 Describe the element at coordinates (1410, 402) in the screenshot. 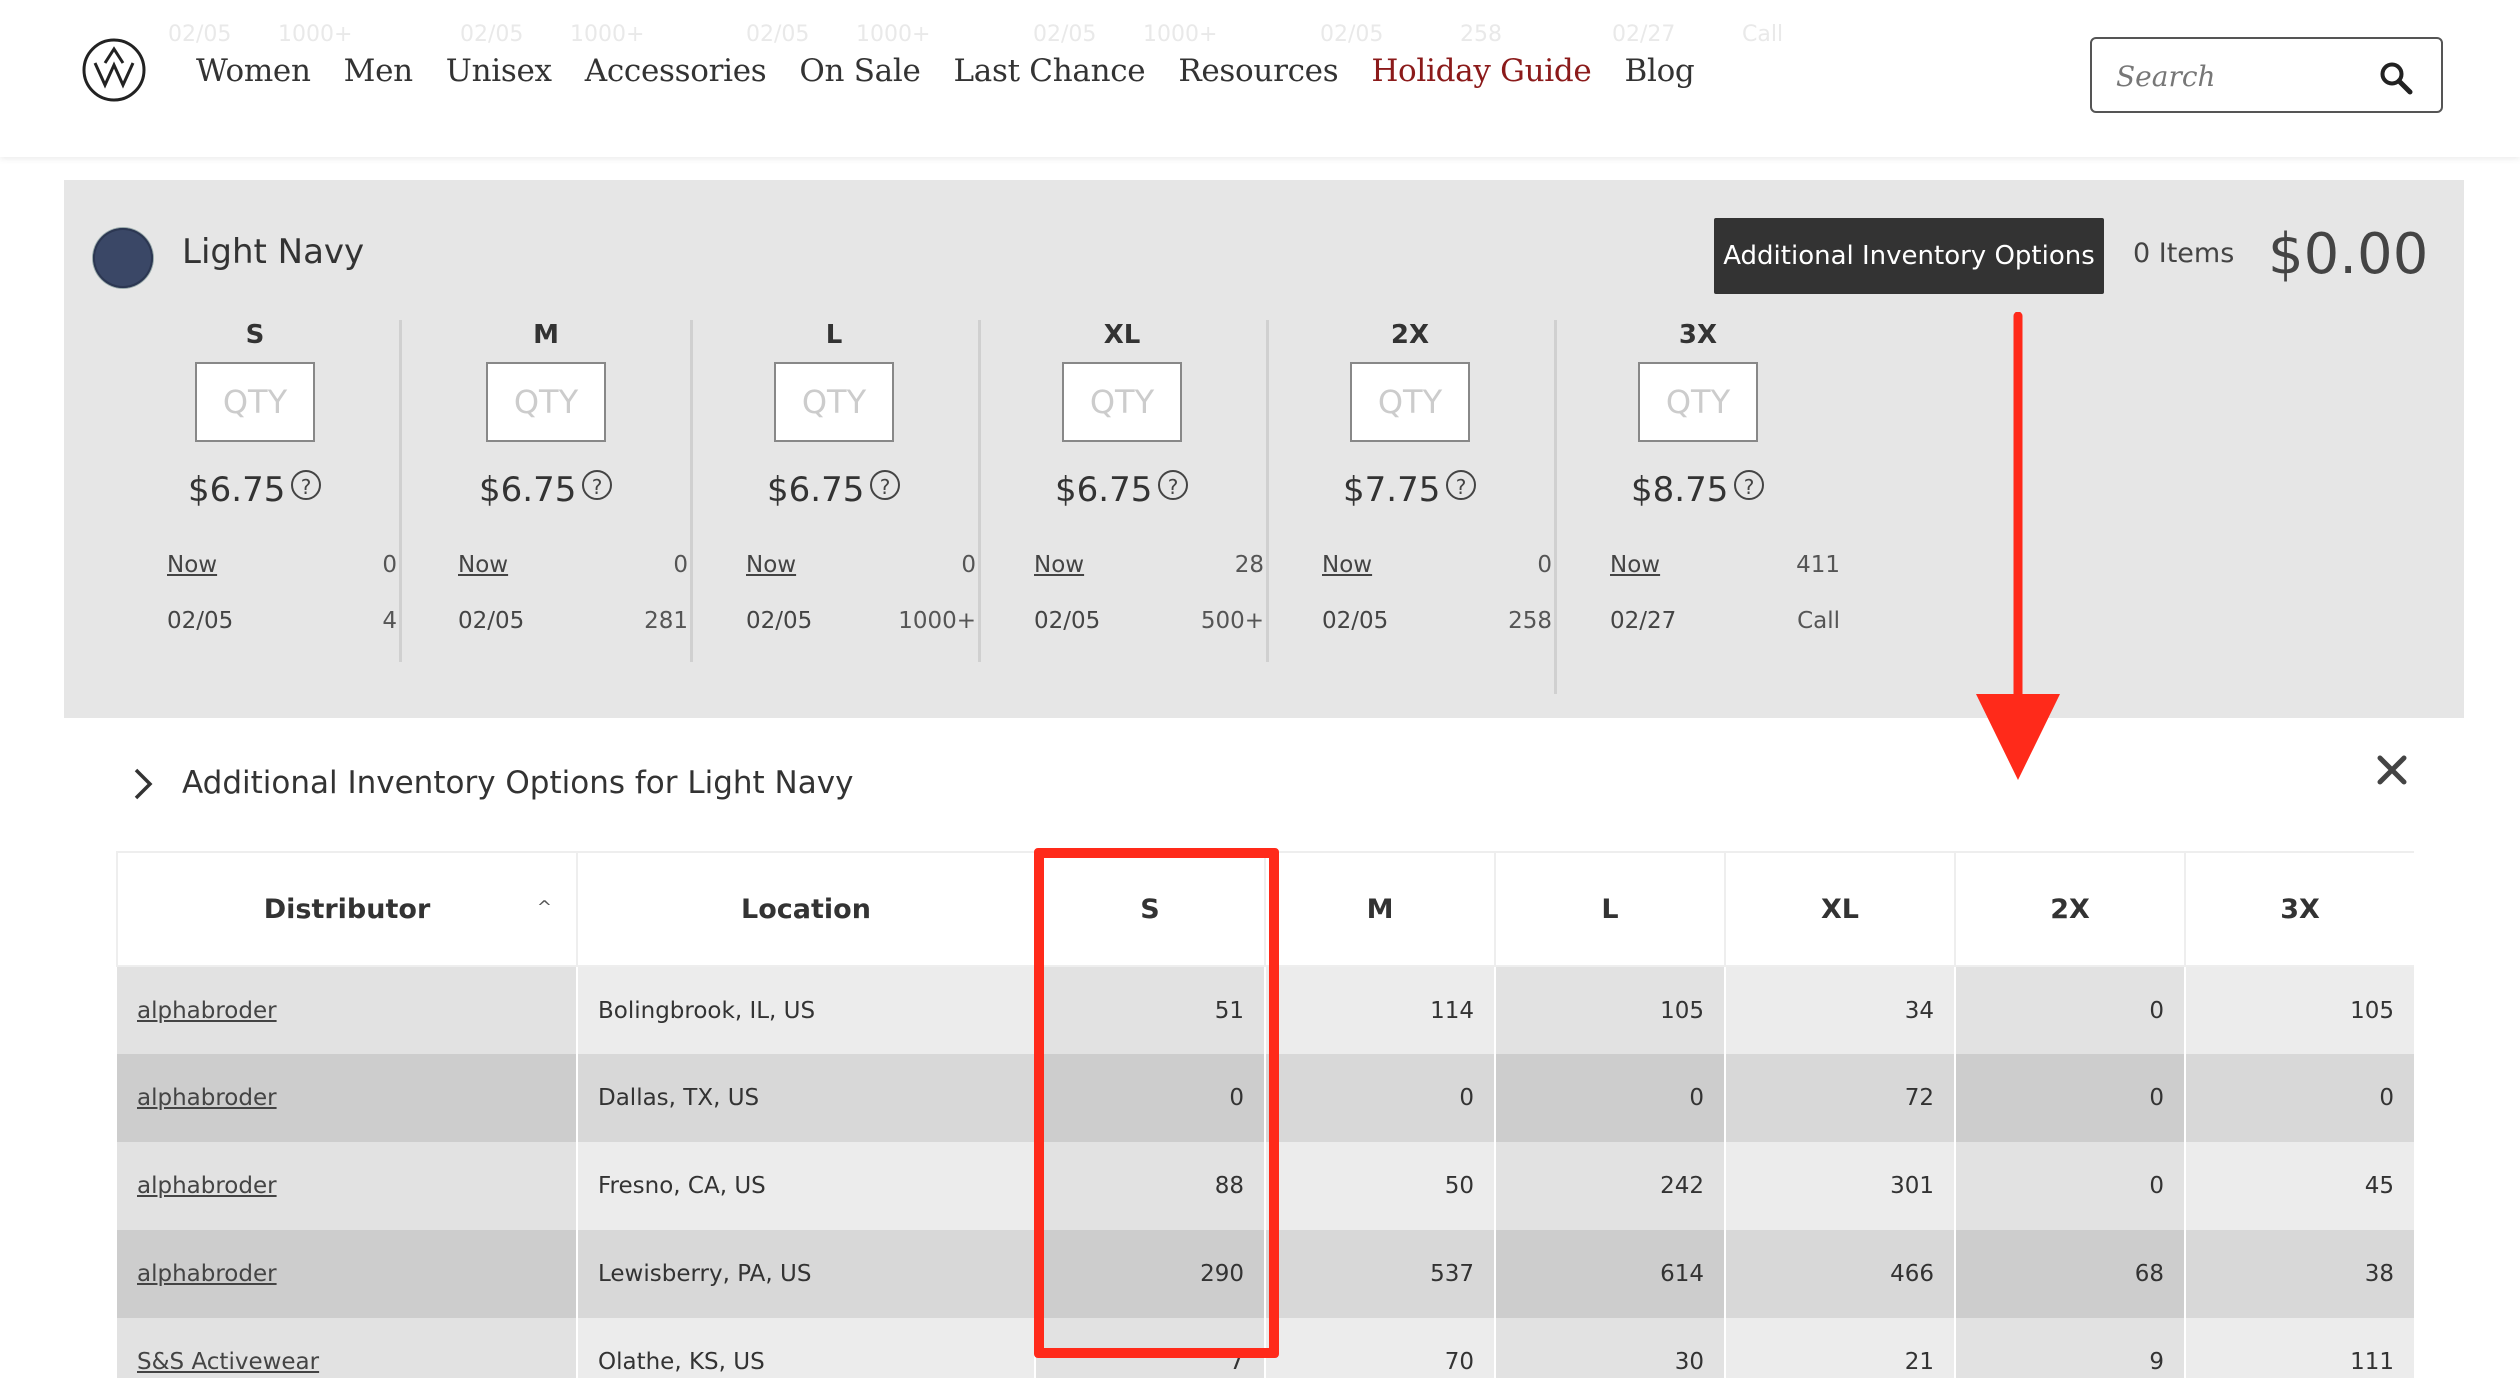

I see `qty-input-2x` at that location.